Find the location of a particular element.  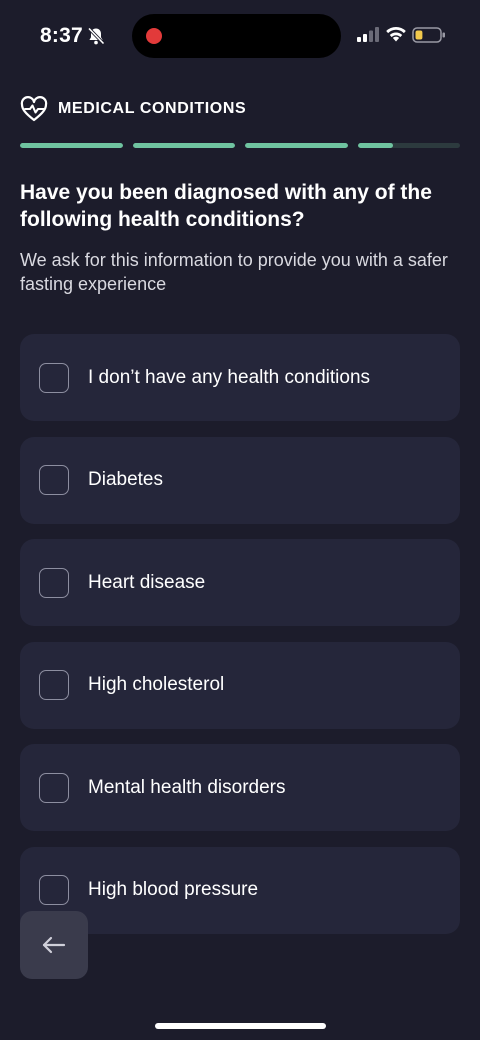

condition-option: Diabetes is located at coordinates (240, 480).